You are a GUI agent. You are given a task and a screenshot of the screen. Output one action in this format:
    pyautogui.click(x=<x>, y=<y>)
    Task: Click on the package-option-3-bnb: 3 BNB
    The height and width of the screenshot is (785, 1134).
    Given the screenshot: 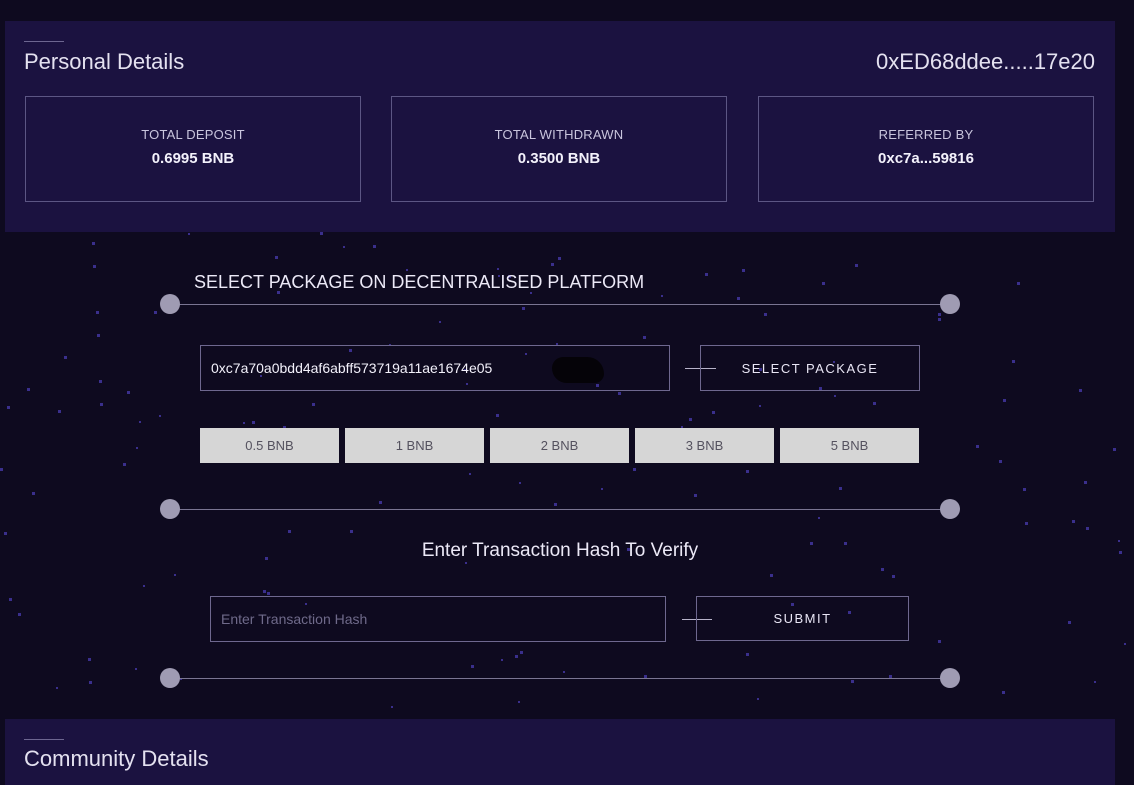 What is the action you would take?
    pyautogui.click(x=704, y=445)
    